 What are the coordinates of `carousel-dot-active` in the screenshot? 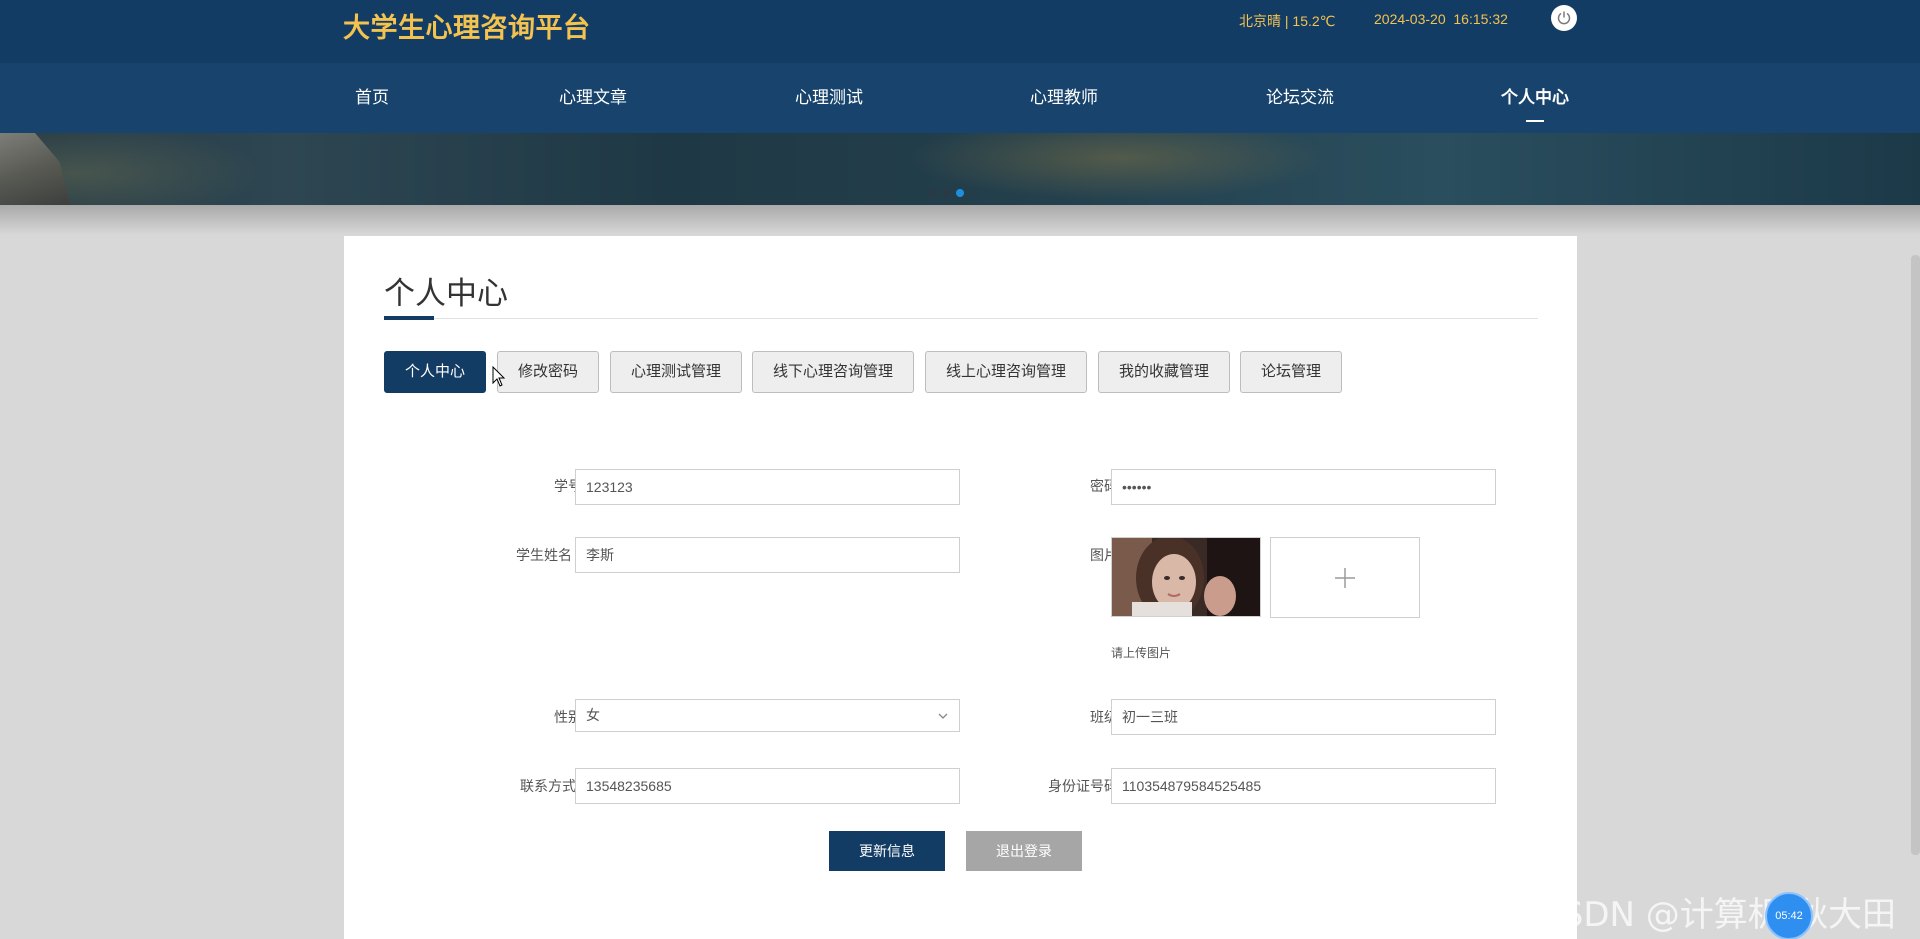 It's located at (960, 193).